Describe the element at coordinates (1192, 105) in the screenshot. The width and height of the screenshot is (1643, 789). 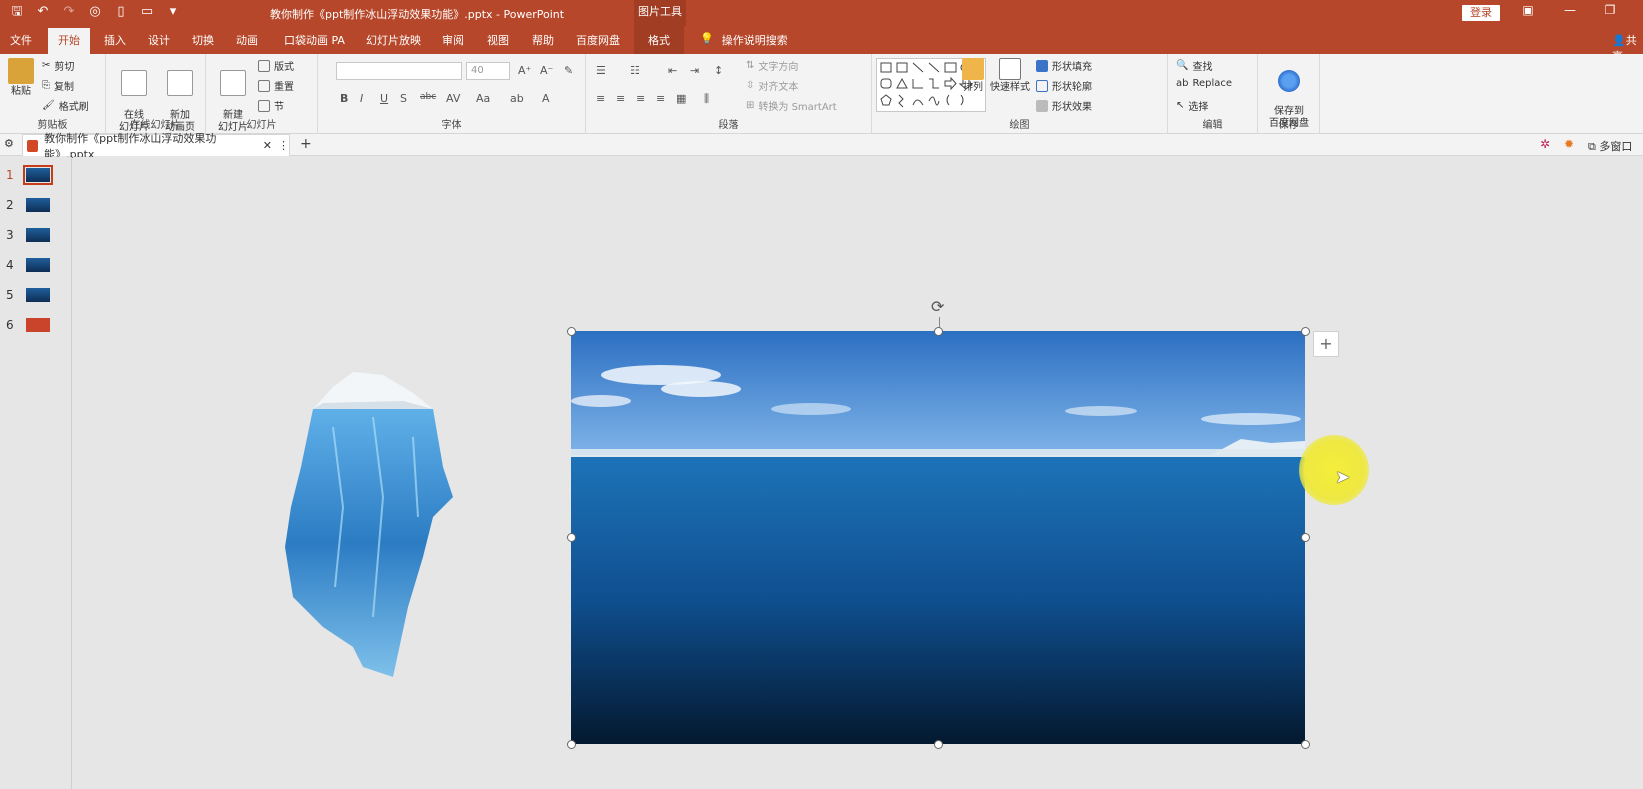
I see `select-button: ↖ 选择` at that location.